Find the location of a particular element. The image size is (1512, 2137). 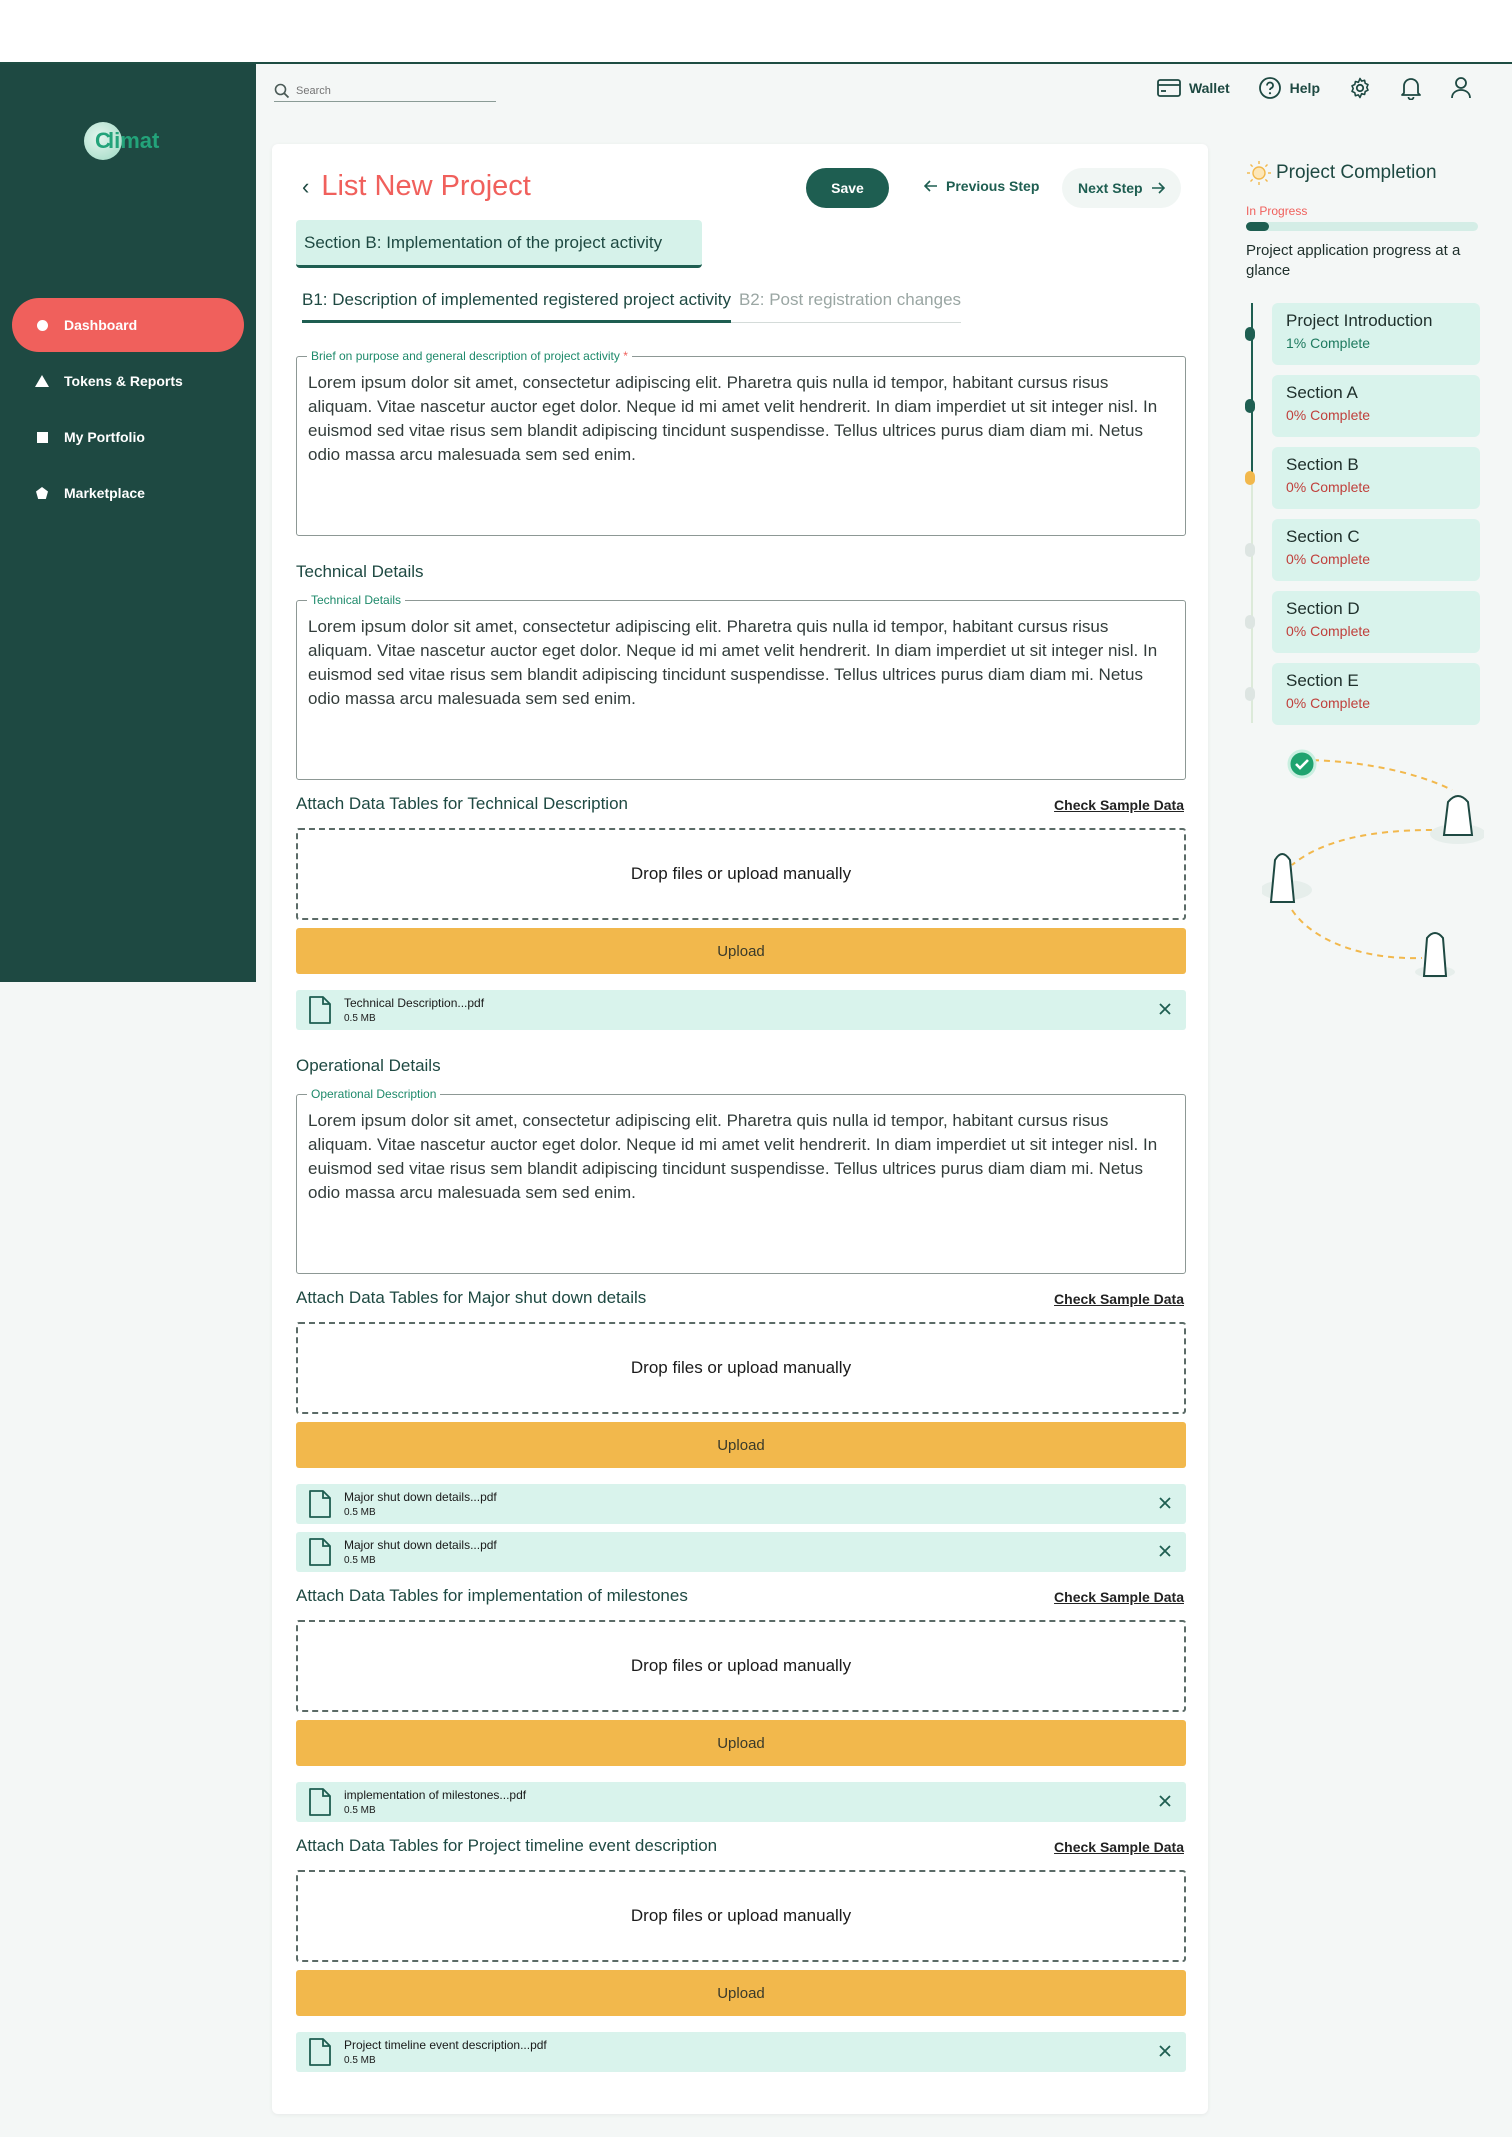

user-icon is located at coordinates (1461, 88).